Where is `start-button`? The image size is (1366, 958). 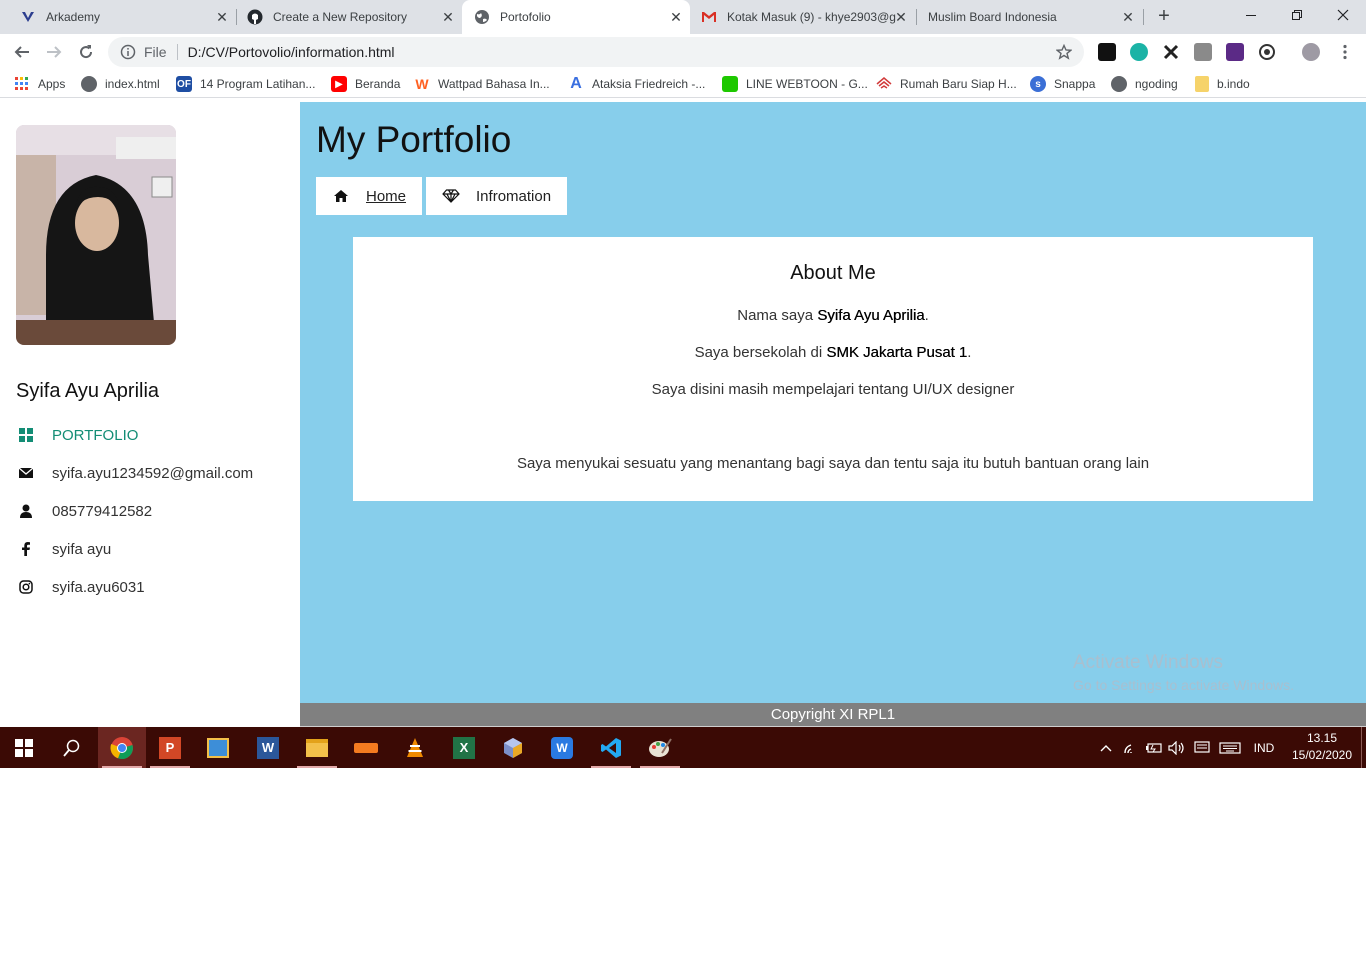 start-button is located at coordinates (24, 747).